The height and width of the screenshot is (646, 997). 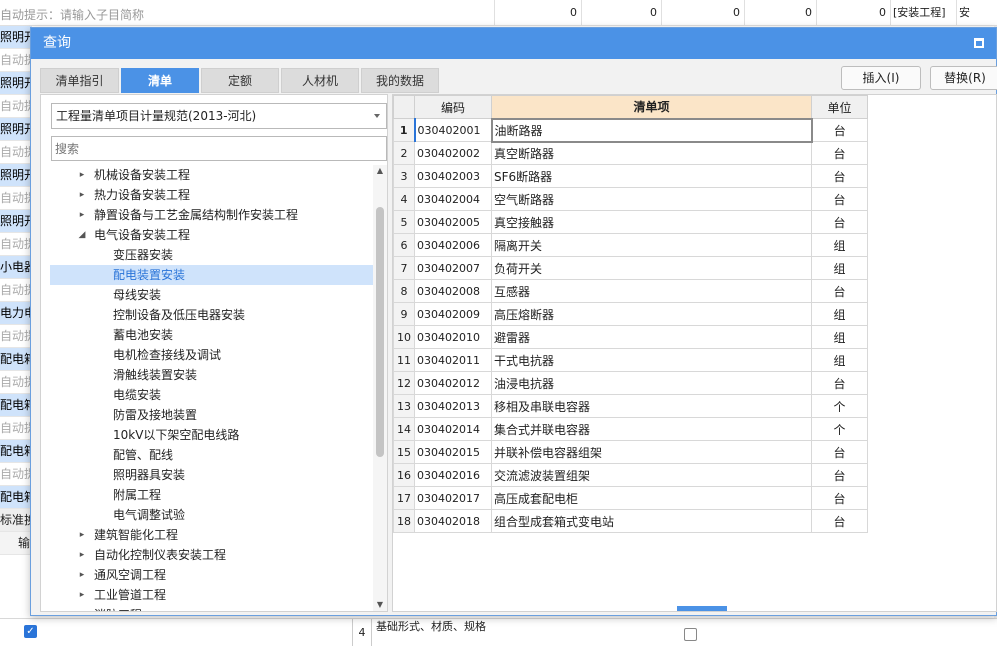 What do you see at coordinates (212, 215) in the screenshot?
I see `tree-node: ▸ 静置设备与工艺金属结构制作安装工程` at bounding box center [212, 215].